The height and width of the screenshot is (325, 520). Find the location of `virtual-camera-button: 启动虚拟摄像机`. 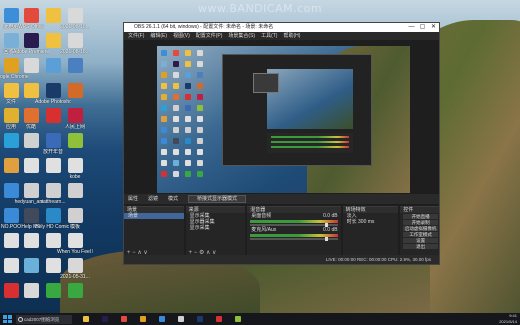

virtual-camera-button: 启动虚拟摄像机 is located at coordinates (420, 228).